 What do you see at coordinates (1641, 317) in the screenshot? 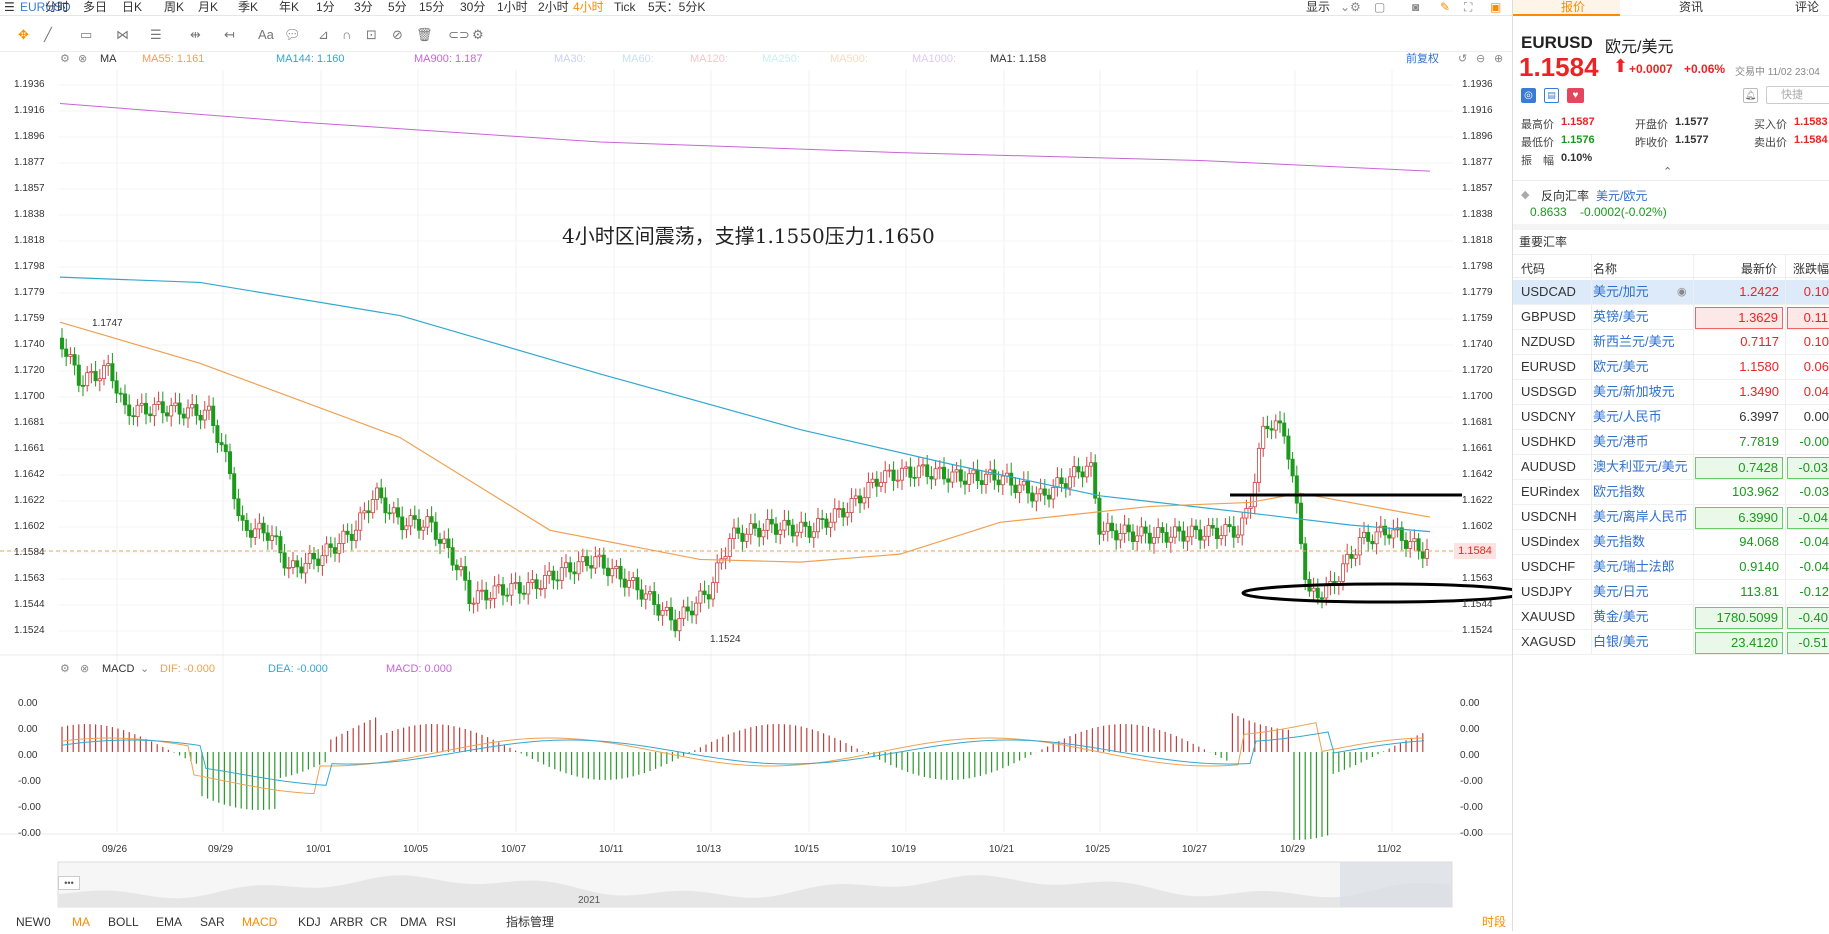
I see `row-name: 英镑/美元` at bounding box center [1641, 317].